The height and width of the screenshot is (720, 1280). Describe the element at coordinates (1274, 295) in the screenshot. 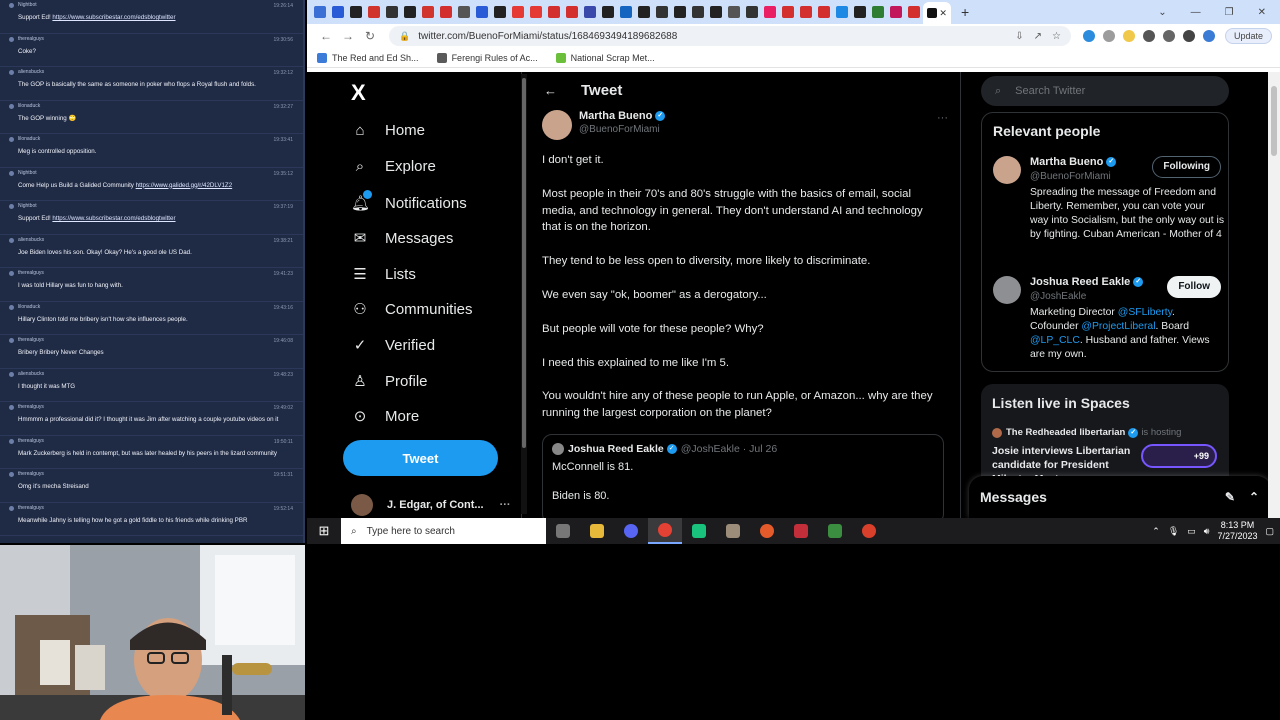

I see `page-scrollbar` at that location.